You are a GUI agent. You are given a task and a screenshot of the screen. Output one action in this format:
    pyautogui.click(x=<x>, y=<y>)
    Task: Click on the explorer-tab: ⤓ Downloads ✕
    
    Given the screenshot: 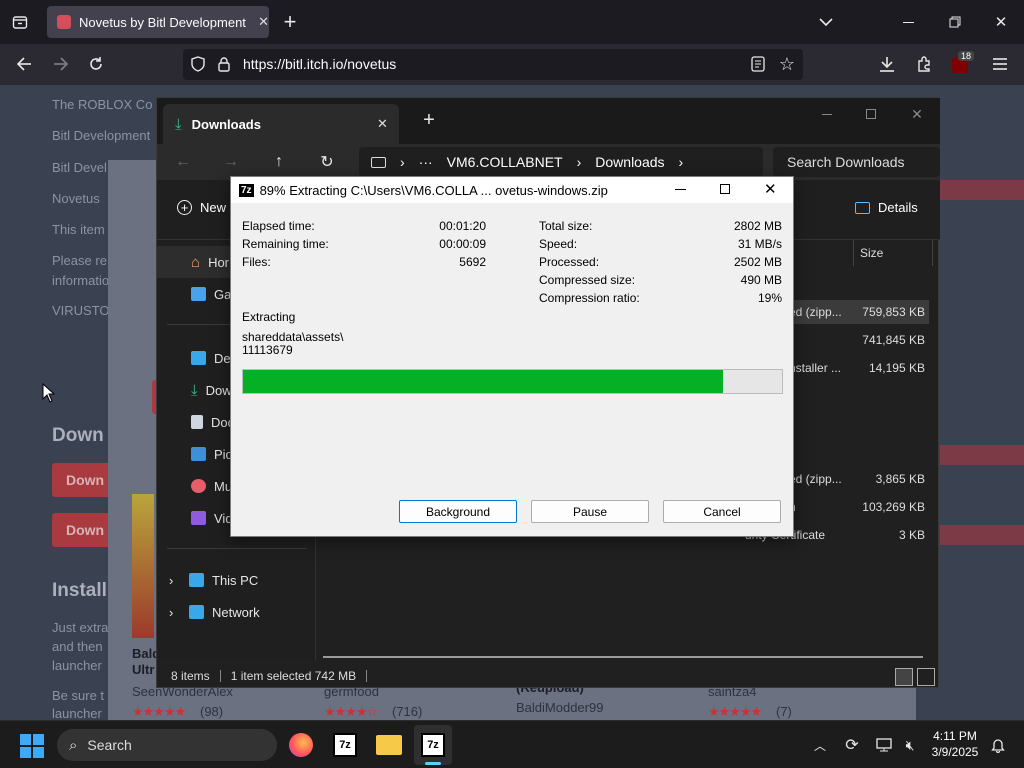 What is the action you would take?
    pyautogui.click(x=281, y=124)
    